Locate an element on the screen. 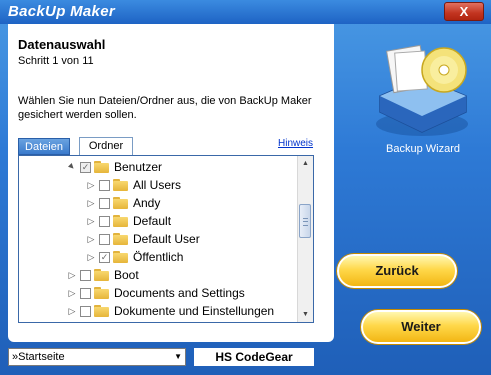  tree-item-label: Öffentlich is located at coordinates (158, 257).